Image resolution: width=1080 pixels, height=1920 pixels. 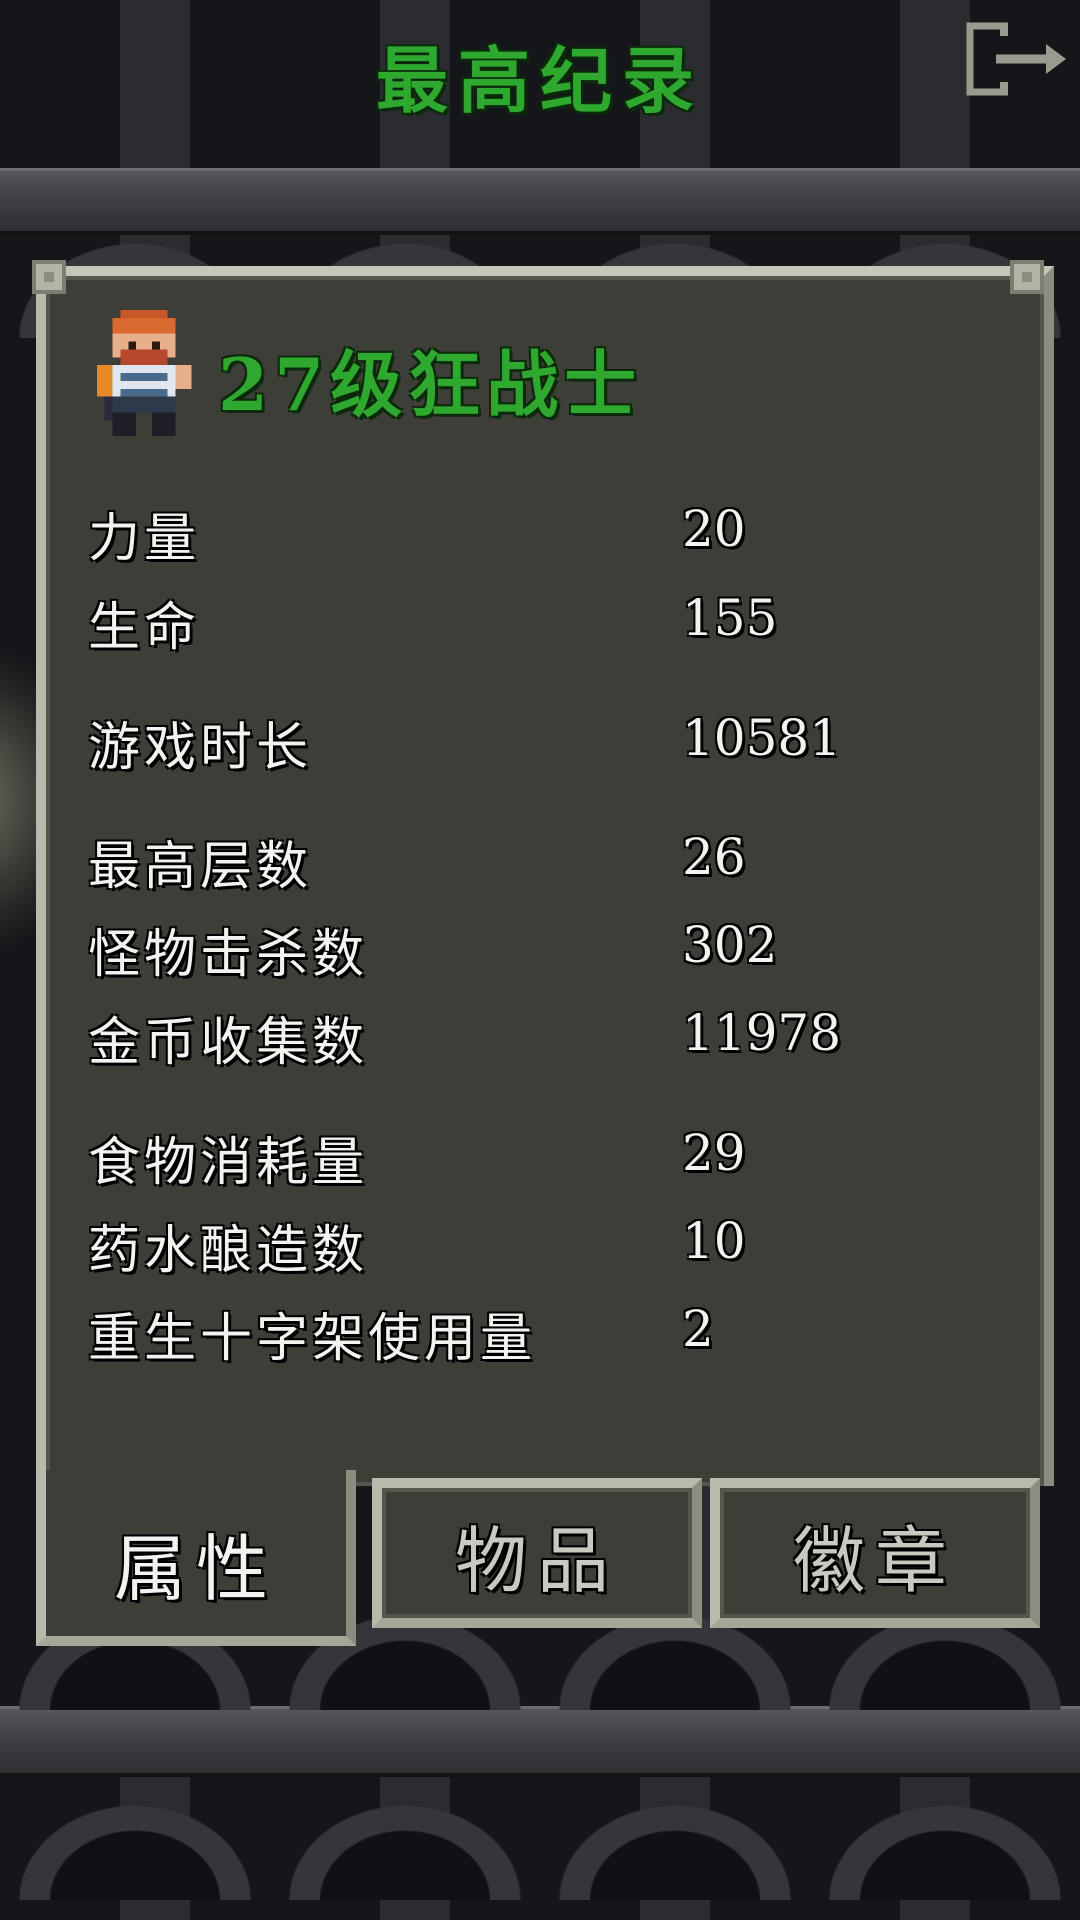 What do you see at coordinates (312, 1339) in the screenshot?
I see `stat-label-ankhs-used: 重生十字架使用量` at bounding box center [312, 1339].